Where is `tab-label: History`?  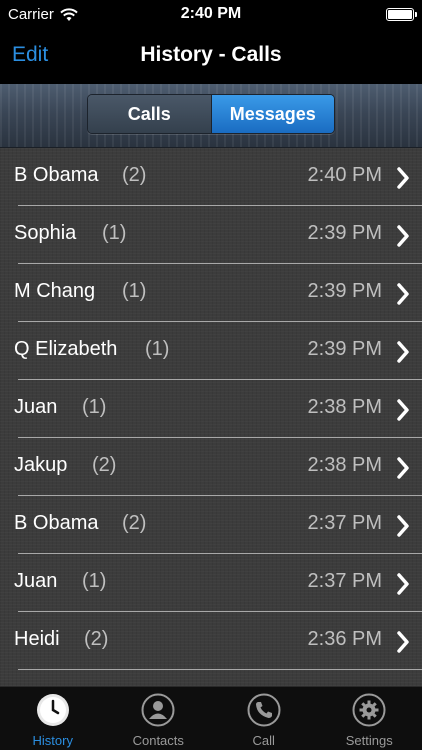
tab-label: History is located at coordinates (52, 740).